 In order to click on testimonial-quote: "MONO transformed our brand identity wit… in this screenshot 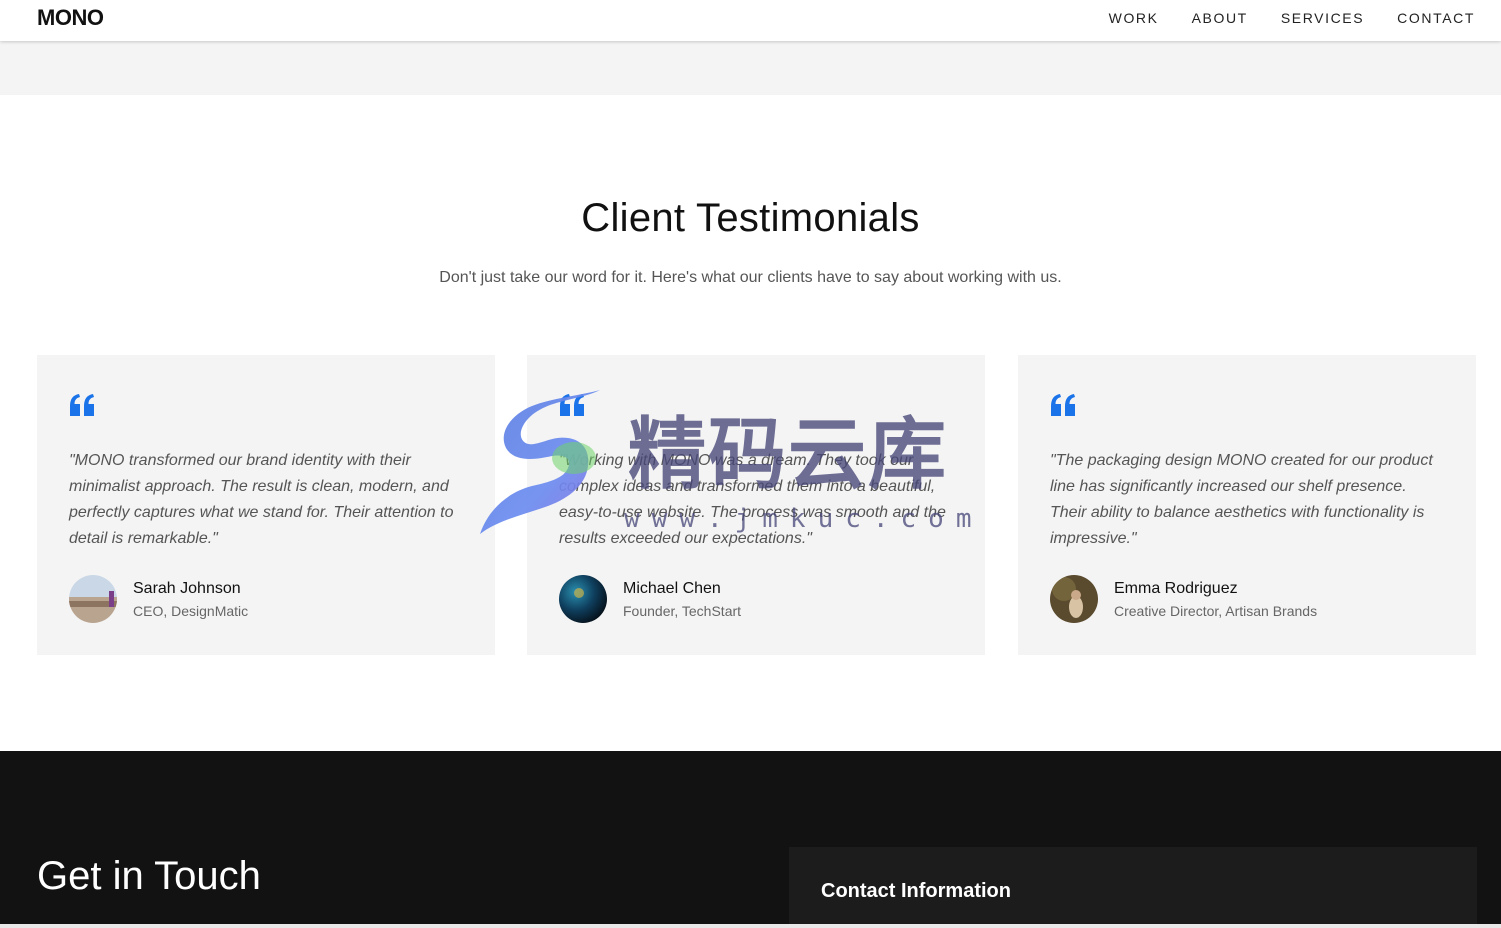, I will do `click(261, 499)`.